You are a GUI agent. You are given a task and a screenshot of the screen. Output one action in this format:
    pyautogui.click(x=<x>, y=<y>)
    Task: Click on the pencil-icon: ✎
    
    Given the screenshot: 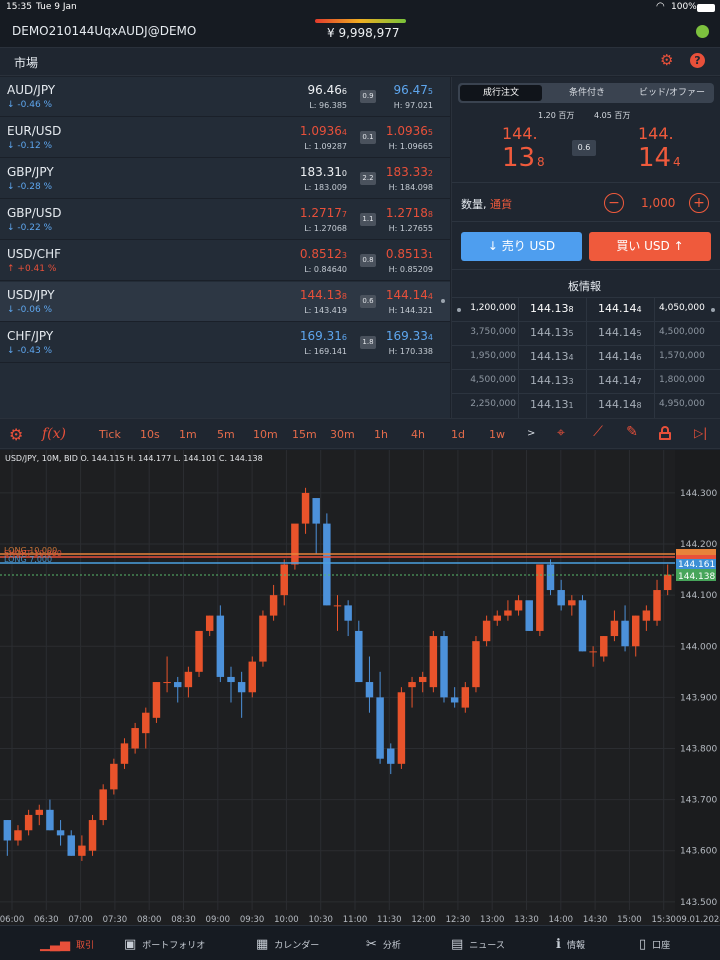 What is the action you would take?
    pyautogui.click(x=632, y=433)
    